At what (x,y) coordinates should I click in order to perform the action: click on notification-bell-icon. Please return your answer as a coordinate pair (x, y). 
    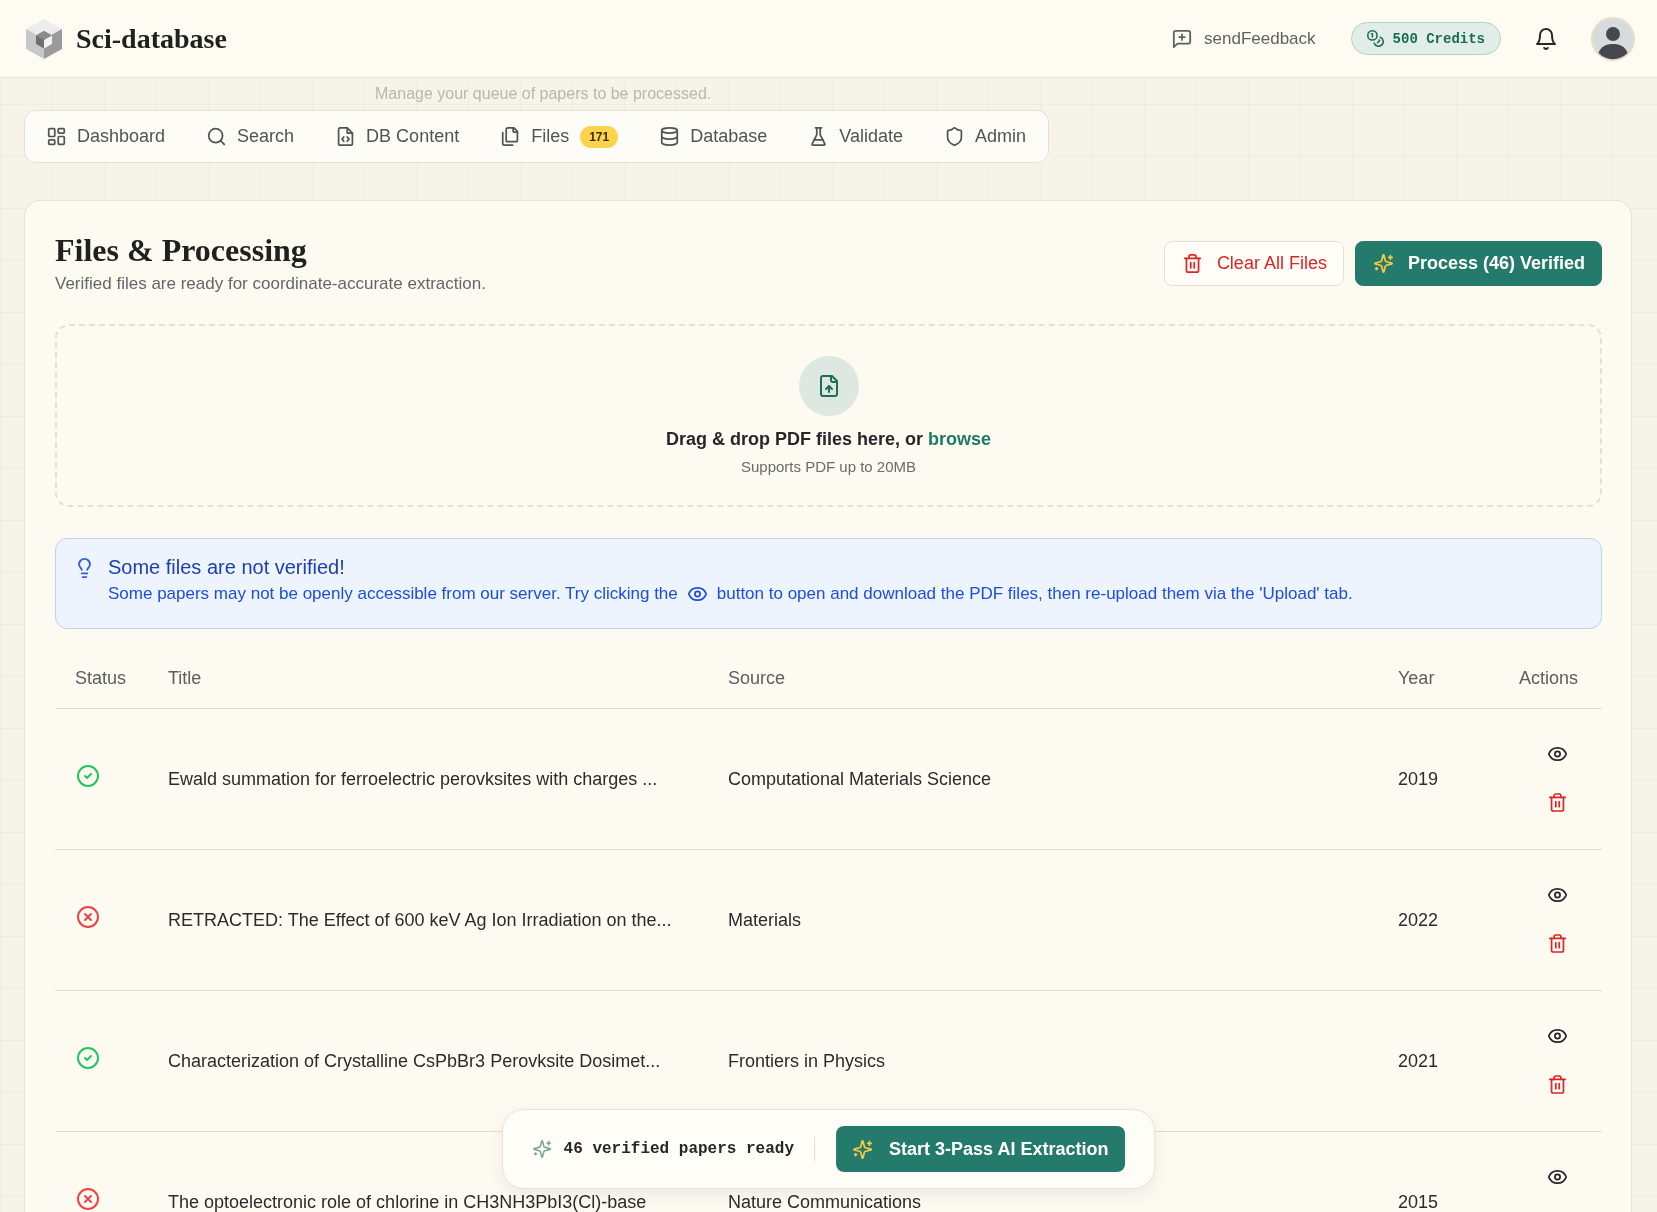
    Looking at the image, I should click on (1546, 38).